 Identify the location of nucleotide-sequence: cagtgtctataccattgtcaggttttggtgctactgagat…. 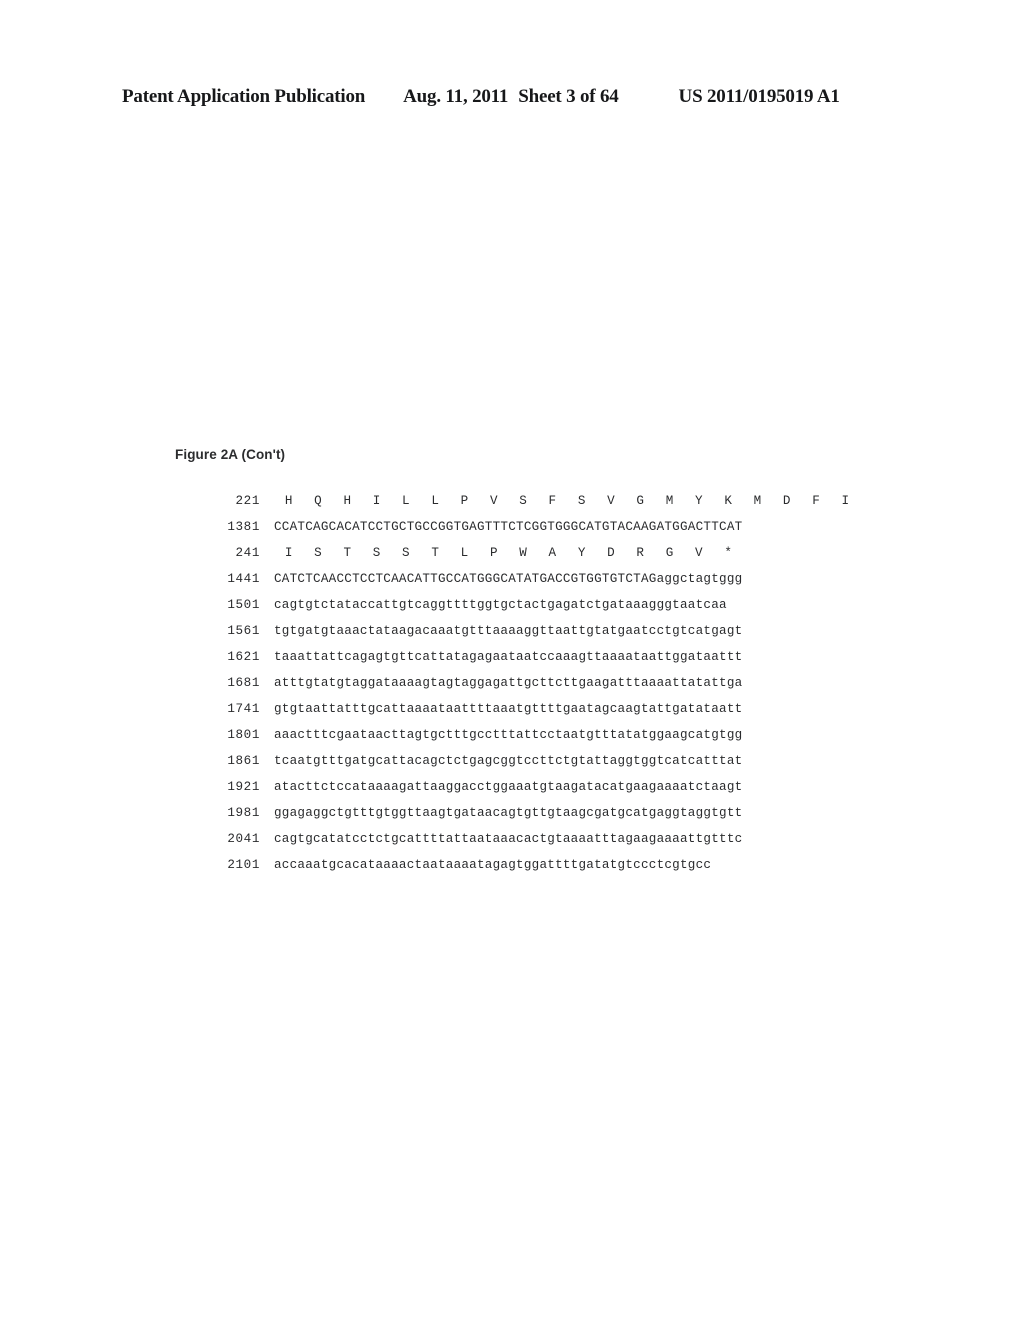
(500, 605).